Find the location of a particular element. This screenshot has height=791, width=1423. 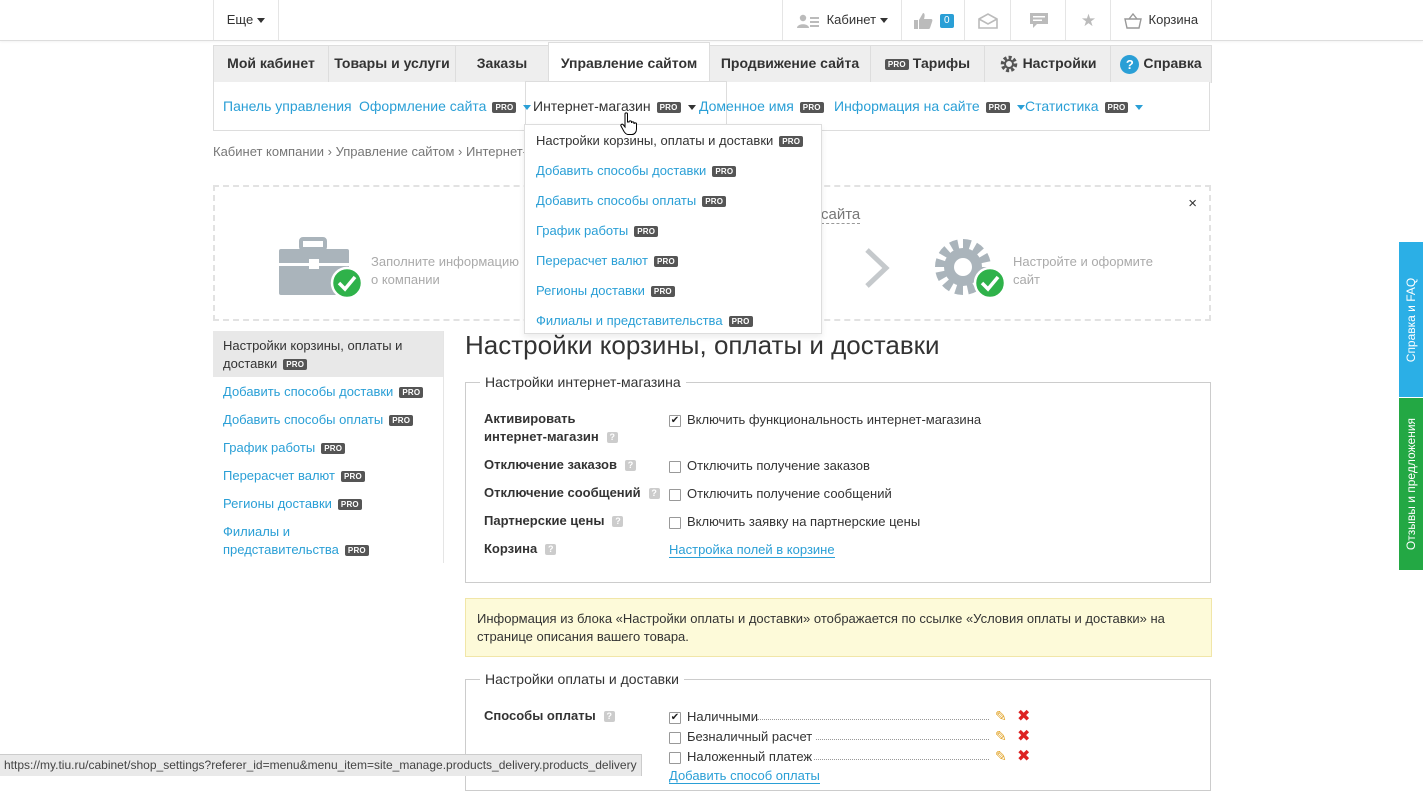

more-menu-button: Еще is located at coordinates (246, 20).